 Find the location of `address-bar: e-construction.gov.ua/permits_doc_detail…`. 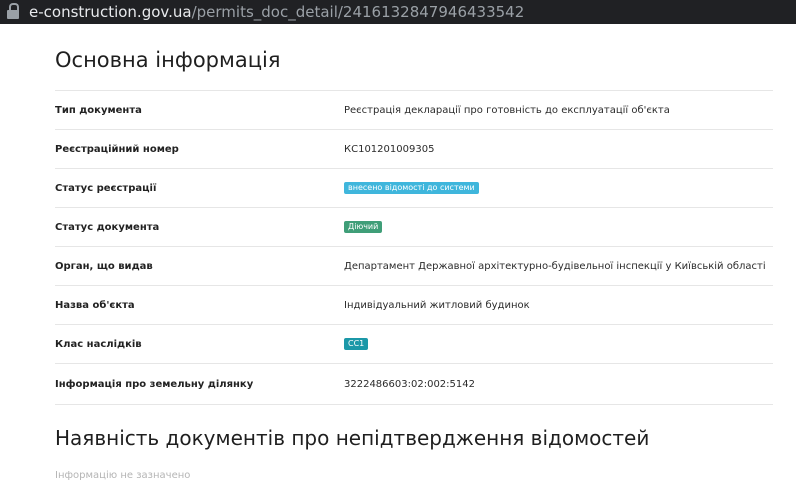

address-bar: e-construction.gov.ua/permits_doc_detail… is located at coordinates (398, 12).